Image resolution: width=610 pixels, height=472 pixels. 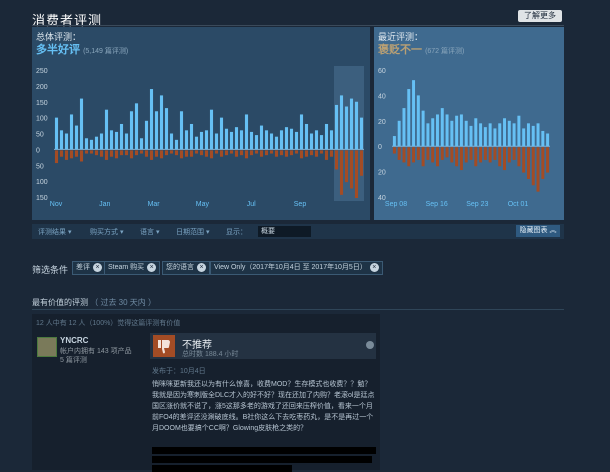 What do you see at coordinates (54, 232) in the screenshot?
I see `filter-review-type: 评测结果 ▾` at bounding box center [54, 232].